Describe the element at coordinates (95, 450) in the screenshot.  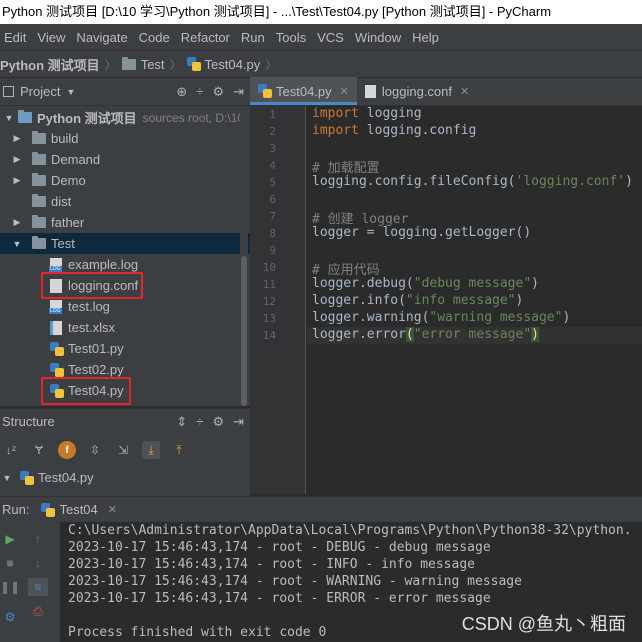
I see `expand-icon: ⇳` at that location.